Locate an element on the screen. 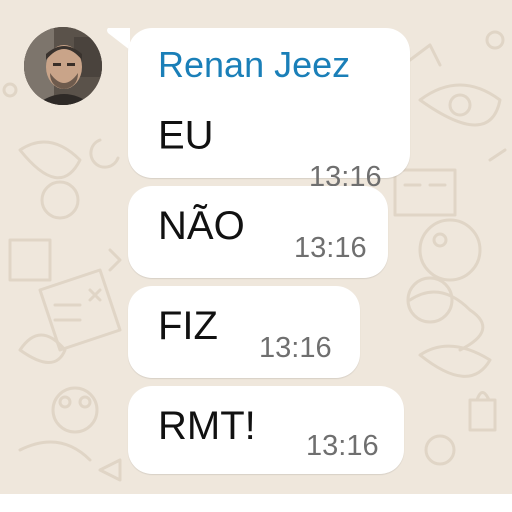  avatar is located at coordinates (63, 66).